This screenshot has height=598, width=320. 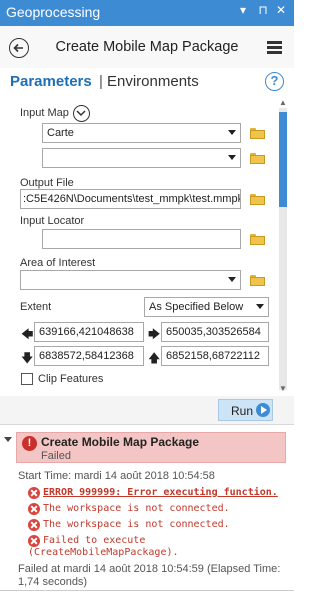 I want to click on output-file-label: Output File, so click(x=47, y=183).